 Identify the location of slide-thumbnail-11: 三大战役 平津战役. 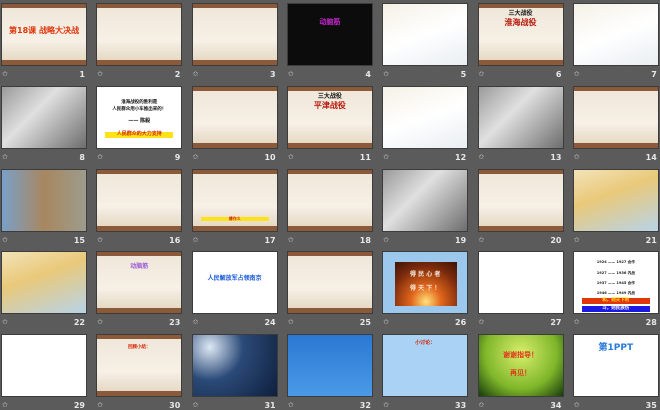
(329, 117).